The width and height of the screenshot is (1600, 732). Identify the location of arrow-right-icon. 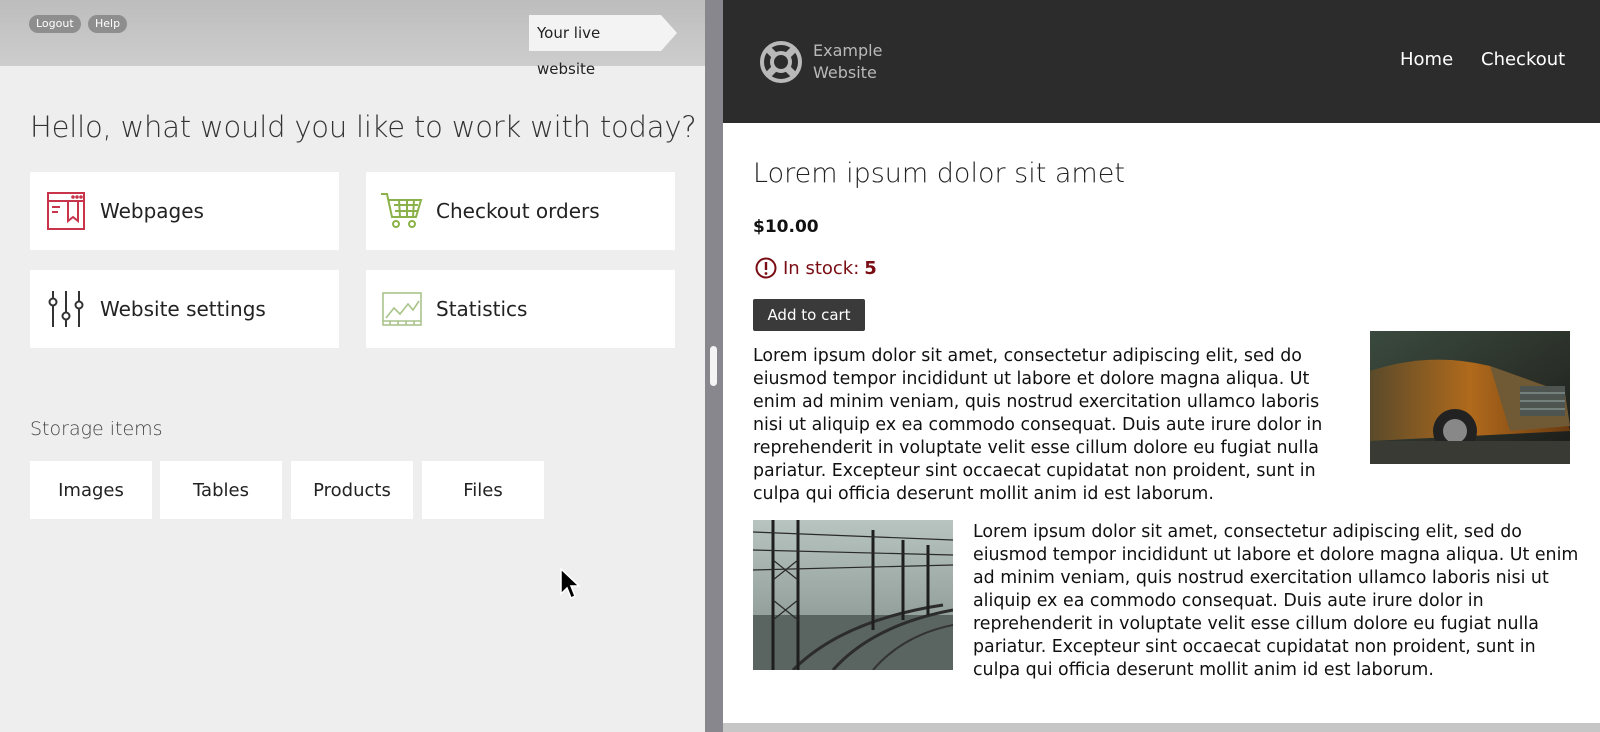
(669, 33).